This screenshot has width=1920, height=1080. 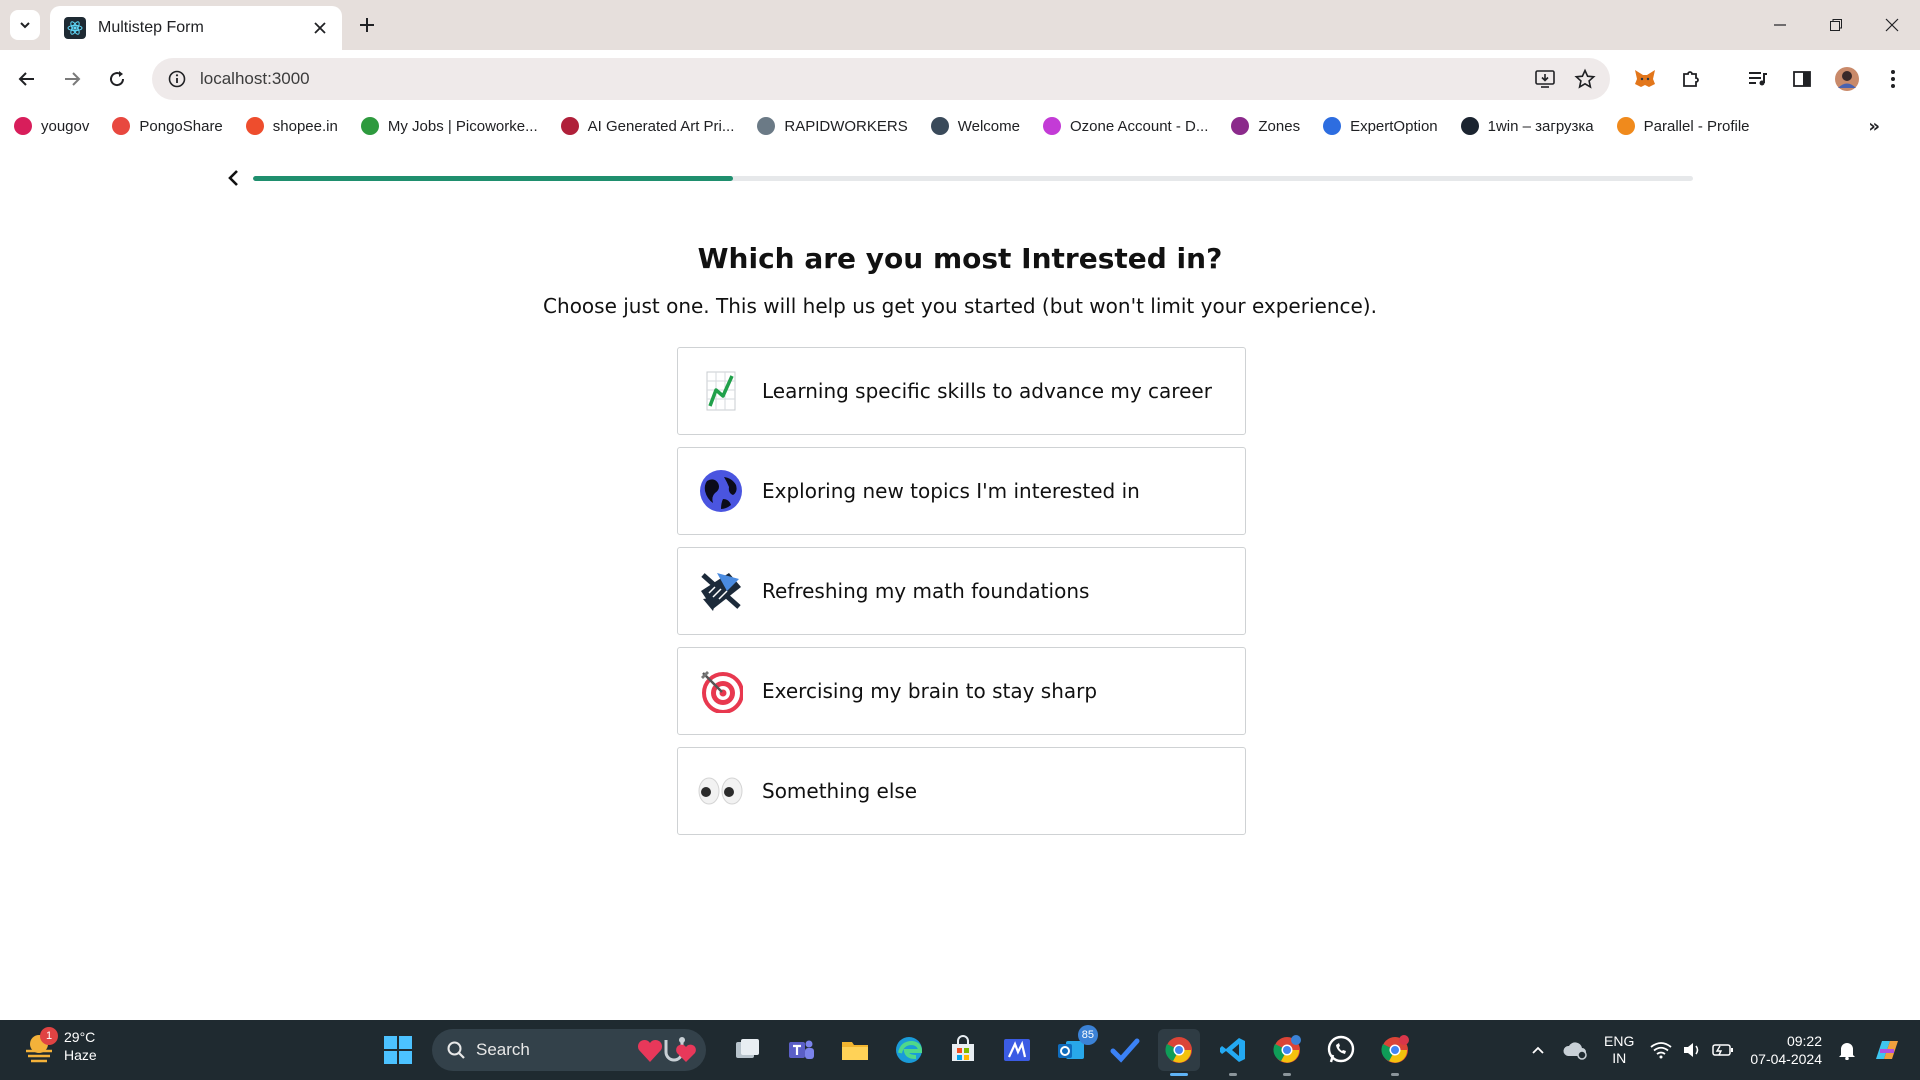 I want to click on media-controls-button, so click(x=1757, y=79).